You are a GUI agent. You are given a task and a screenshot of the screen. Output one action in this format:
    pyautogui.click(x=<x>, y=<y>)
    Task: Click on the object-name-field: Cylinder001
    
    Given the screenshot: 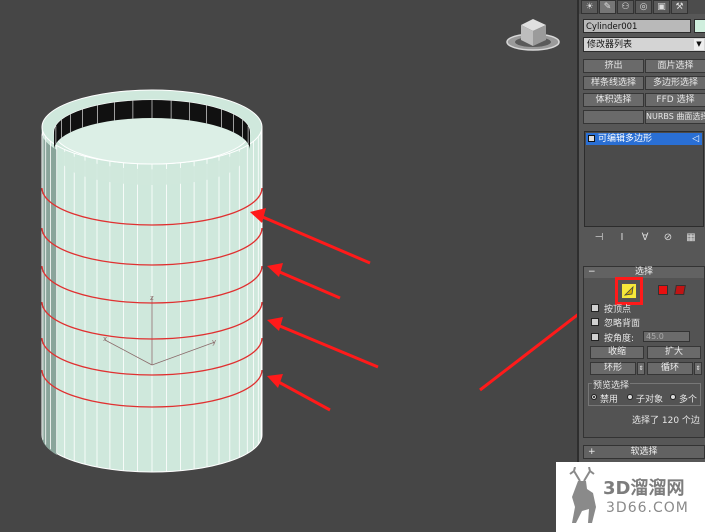 What is the action you would take?
    pyautogui.click(x=637, y=26)
    